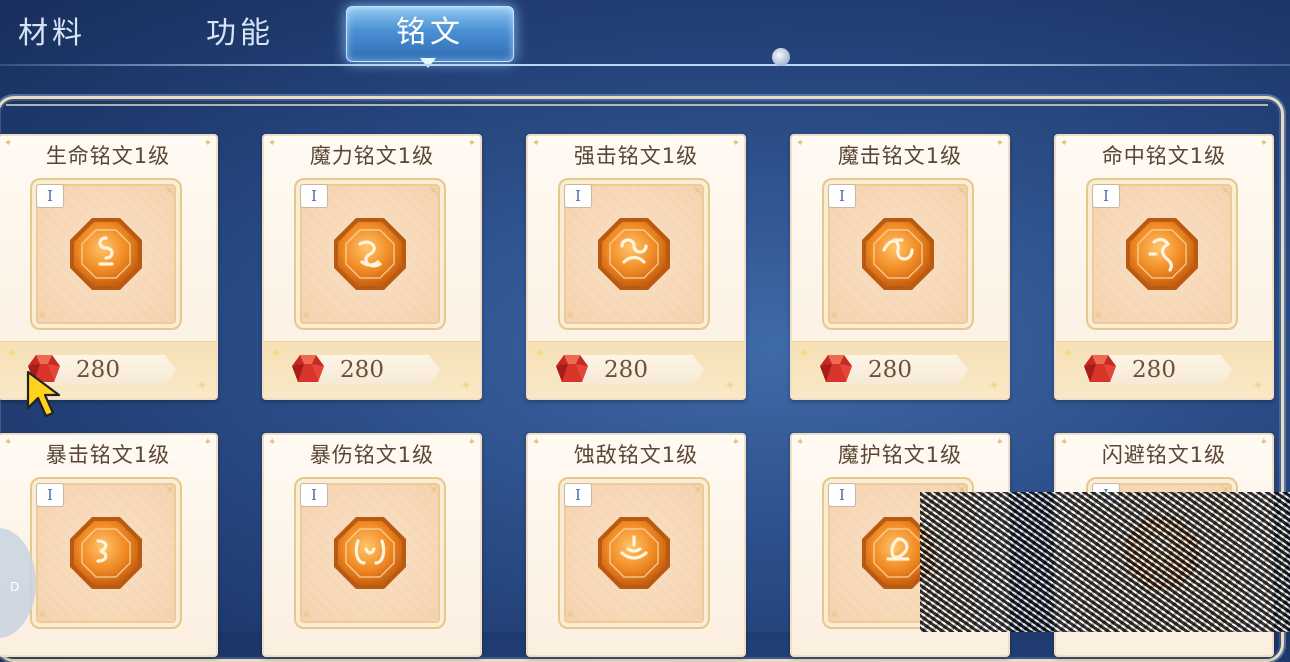 Image resolution: width=1290 pixels, height=662 pixels. What do you see at coordinates (645, 65) in the screenshot?
I see `tab-divider` at bounding box center [645, 65].